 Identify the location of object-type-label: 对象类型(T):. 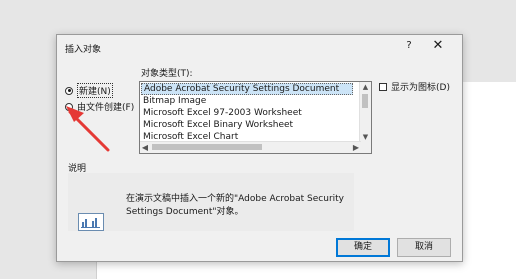
(167, 74).